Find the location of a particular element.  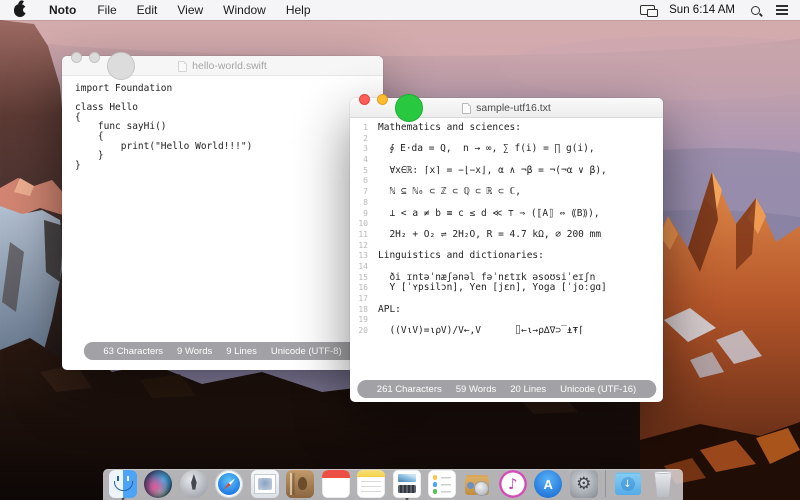

text-line: ⊥ < a ≠ b ≡ c ≤ d ≪ ⊤ ⇒ (⟦A⟧ ⇔ ⟪B⟫), is located at coordinates (489, 213).